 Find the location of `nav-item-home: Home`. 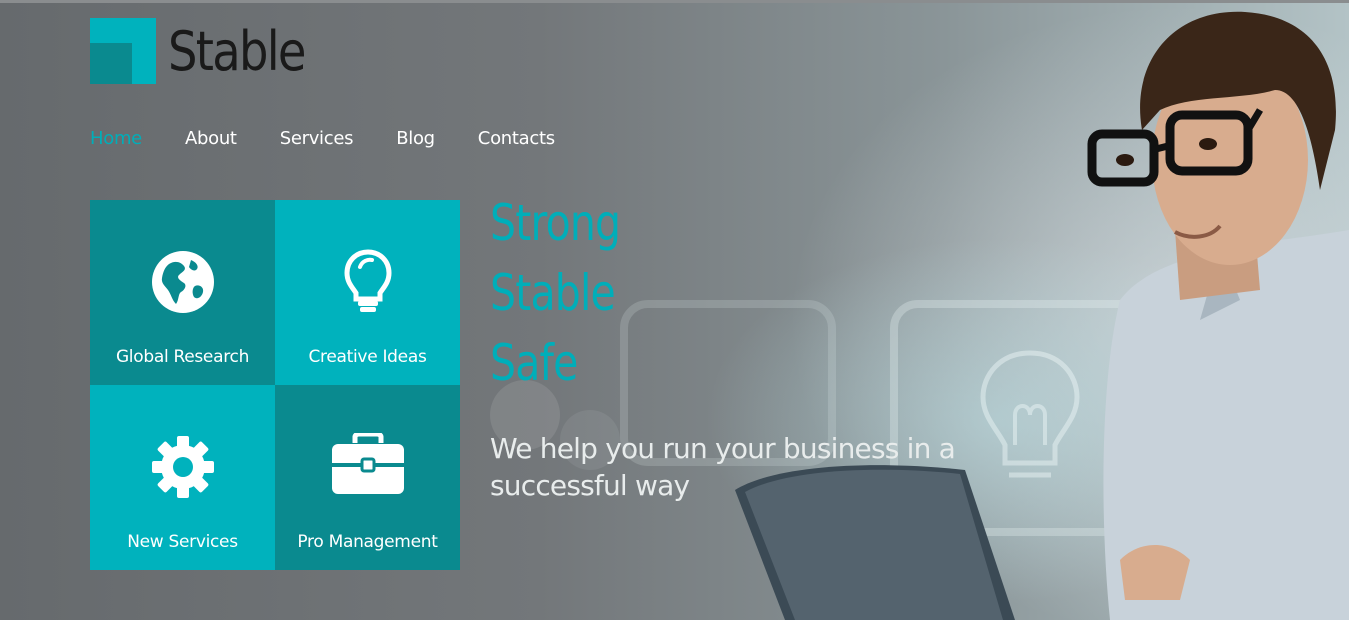

nav-item-home: Home is located at coordinates (116, 138).